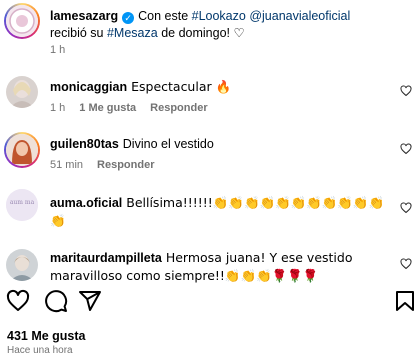 This screenshot has height=354, width=420. I want to click on comment-text: Divino el vestido, so click(168, 144).